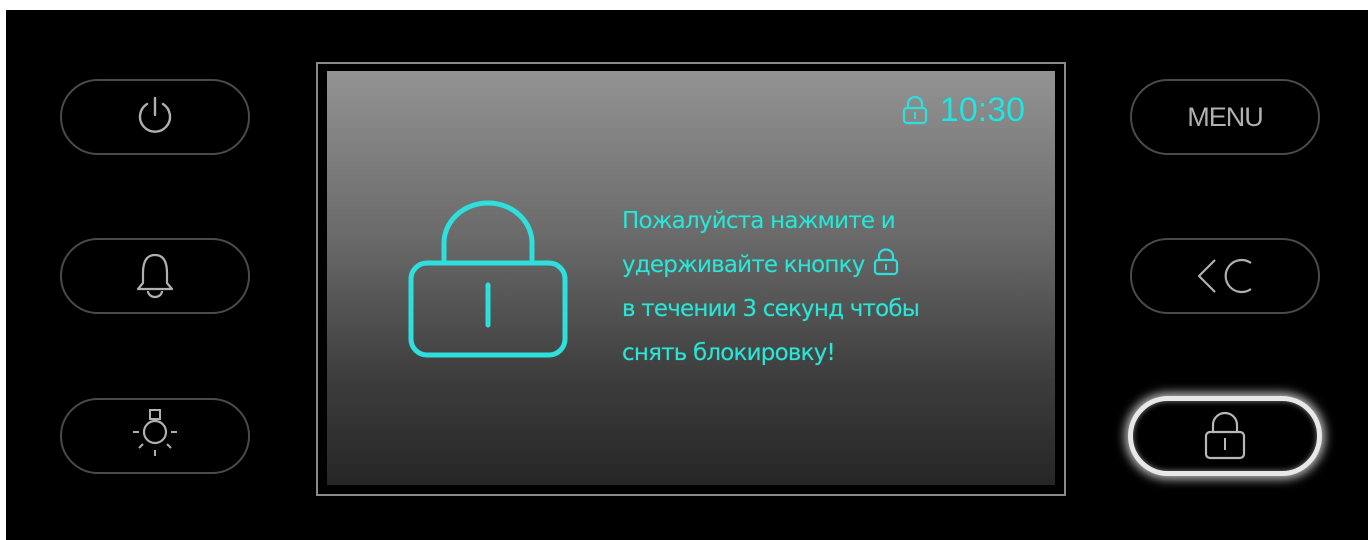  What do you see at coordinates (743, 265) in the screenshot?
I see `message-line-2-text: удерживайте кнопку` at bounding box center [743, 265].